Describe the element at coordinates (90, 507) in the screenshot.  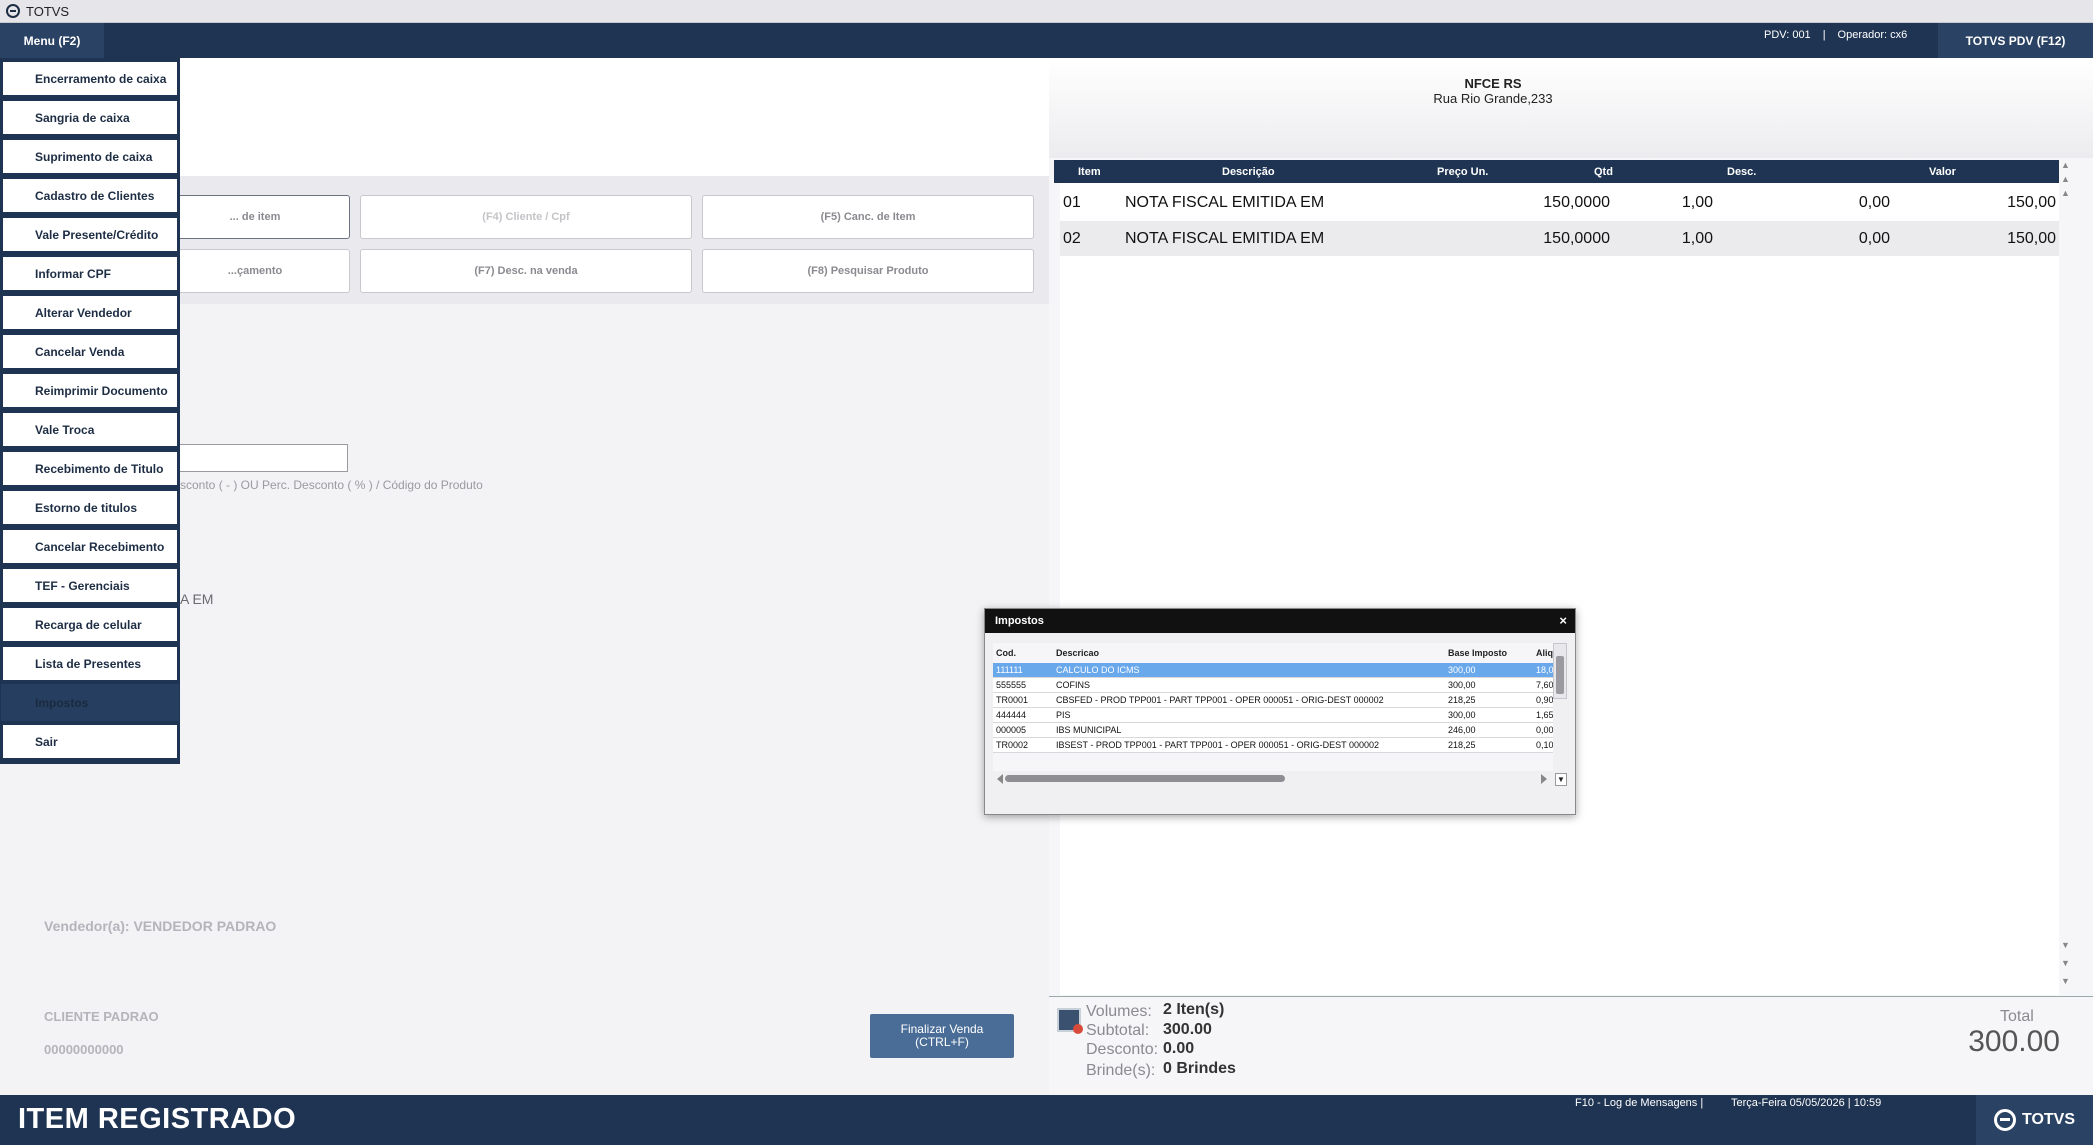
I see `menu-item-estorno-titulos: Estorno de titulos` at that location.